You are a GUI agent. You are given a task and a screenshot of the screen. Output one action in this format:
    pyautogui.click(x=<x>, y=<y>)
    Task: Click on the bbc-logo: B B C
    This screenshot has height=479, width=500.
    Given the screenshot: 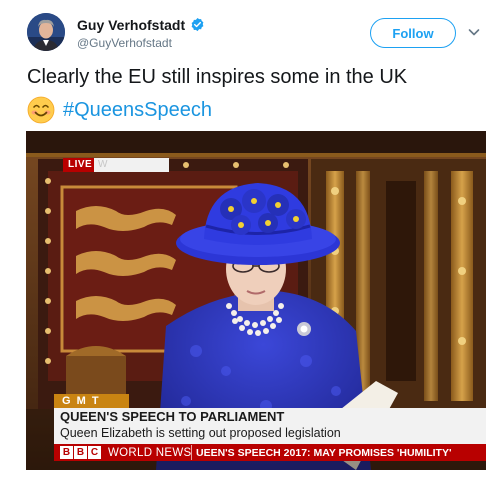 What is the action you would take?
    pyautogui.click(x=80, y=452)
    